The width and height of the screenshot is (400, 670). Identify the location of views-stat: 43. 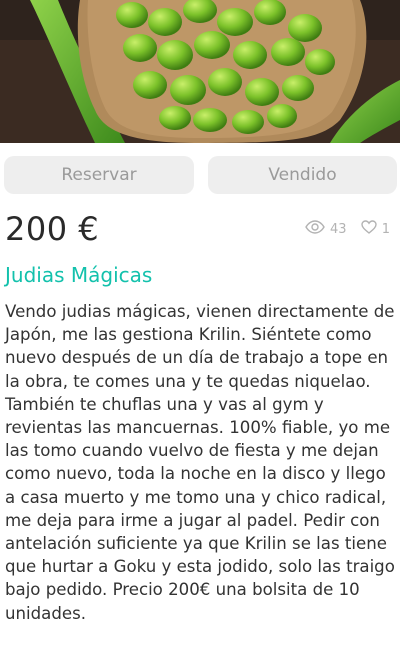
(326, 229).